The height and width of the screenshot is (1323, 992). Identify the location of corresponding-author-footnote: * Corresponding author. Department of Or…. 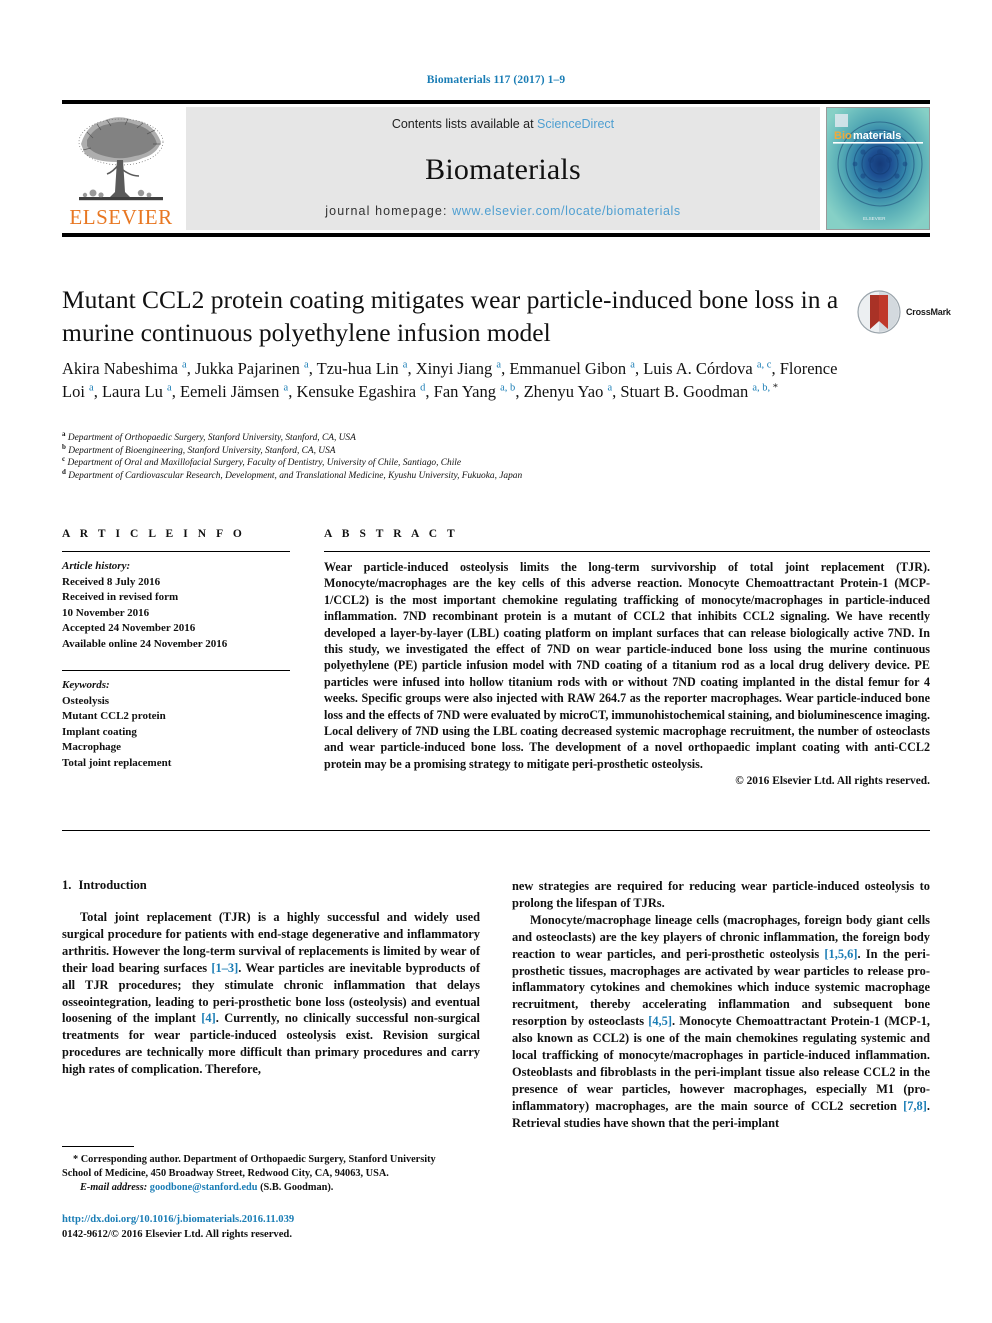
(272, 1170).